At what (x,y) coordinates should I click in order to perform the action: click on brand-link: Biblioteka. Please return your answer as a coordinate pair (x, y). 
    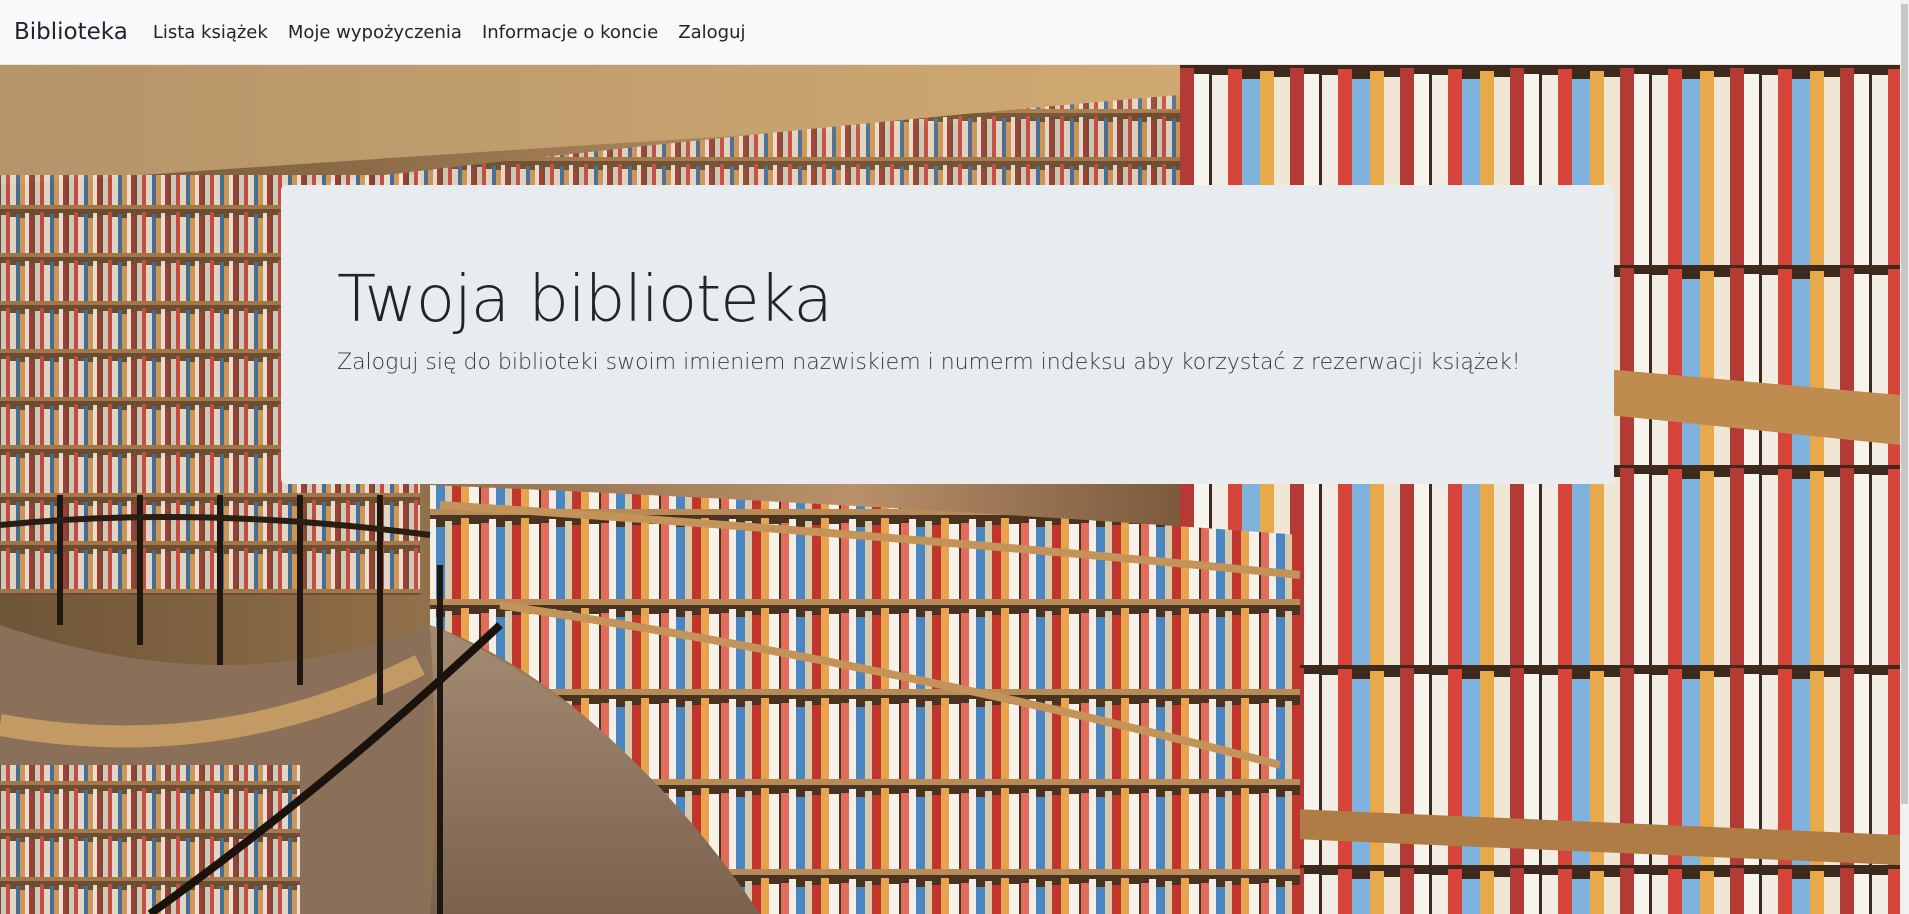
    Looking at the image, I should click on (71, 32).